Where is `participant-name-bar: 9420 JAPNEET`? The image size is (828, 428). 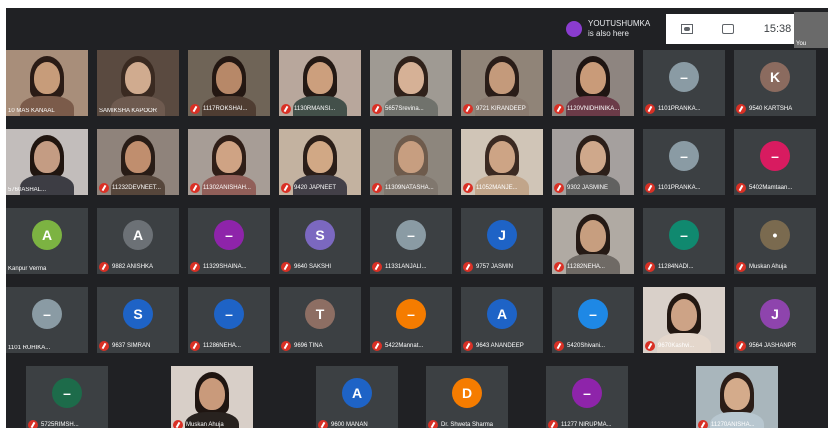 participant-name-bar: 9420 JAPNEET is located at coordinates (320, 188).